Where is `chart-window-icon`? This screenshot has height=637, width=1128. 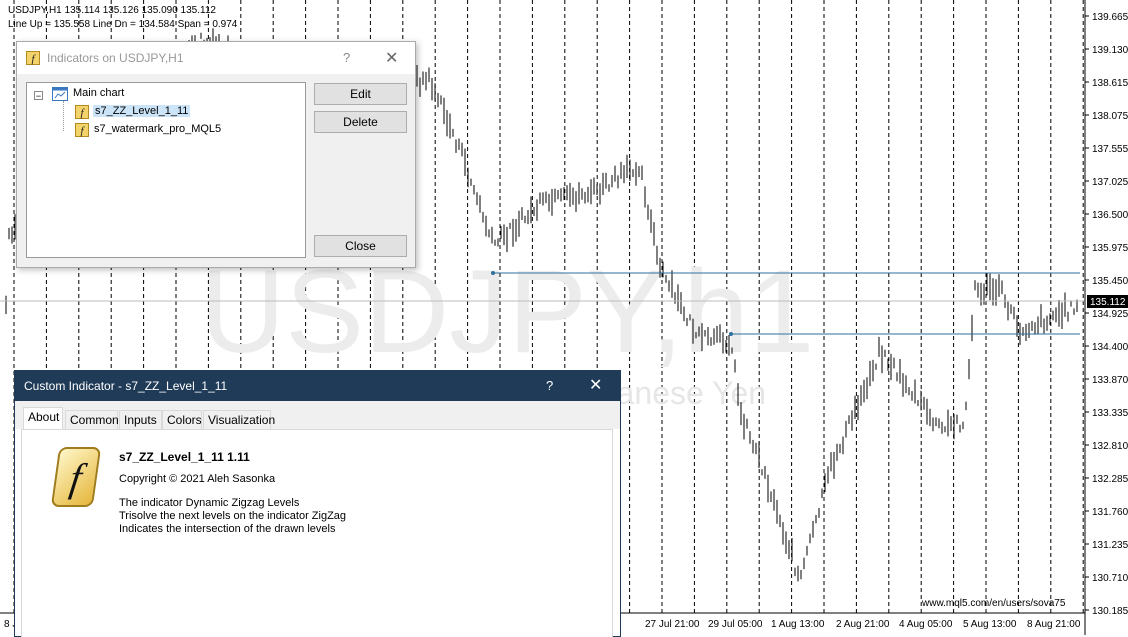 chart-window-icon is located at coordinates (60, 94).